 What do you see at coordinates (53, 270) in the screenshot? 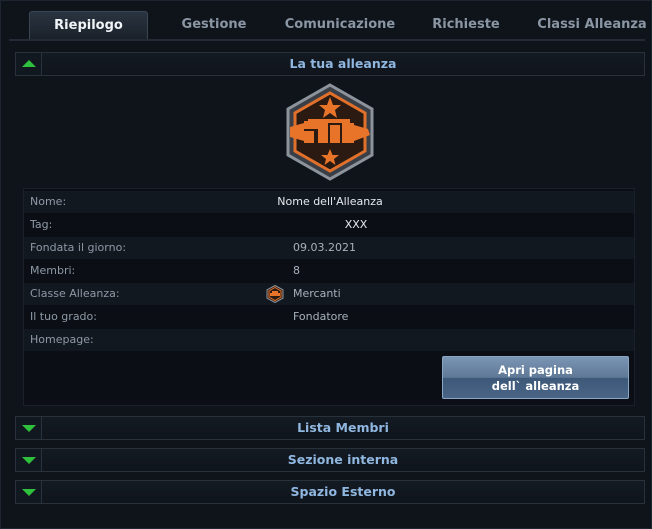
I see `members-label: Membri:` at bounding box center [53, 270].